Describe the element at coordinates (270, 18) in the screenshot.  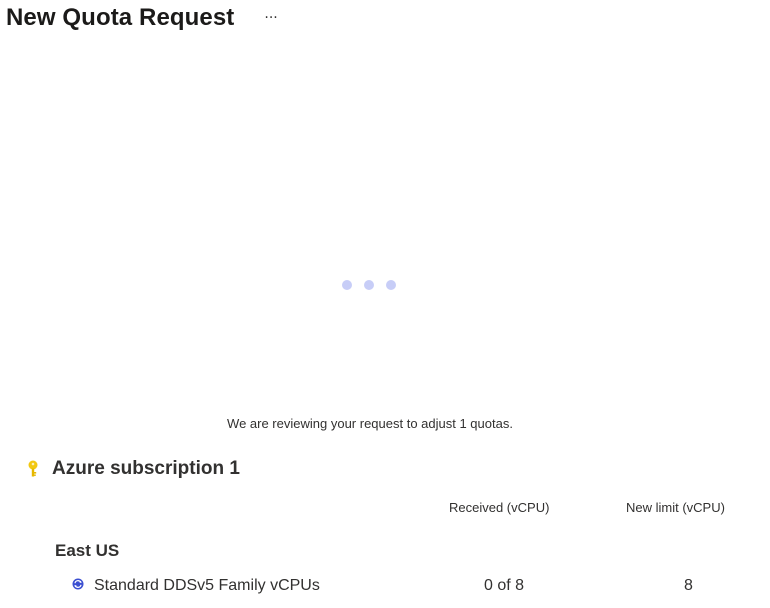
I see `more-options-button: ···` at that location.